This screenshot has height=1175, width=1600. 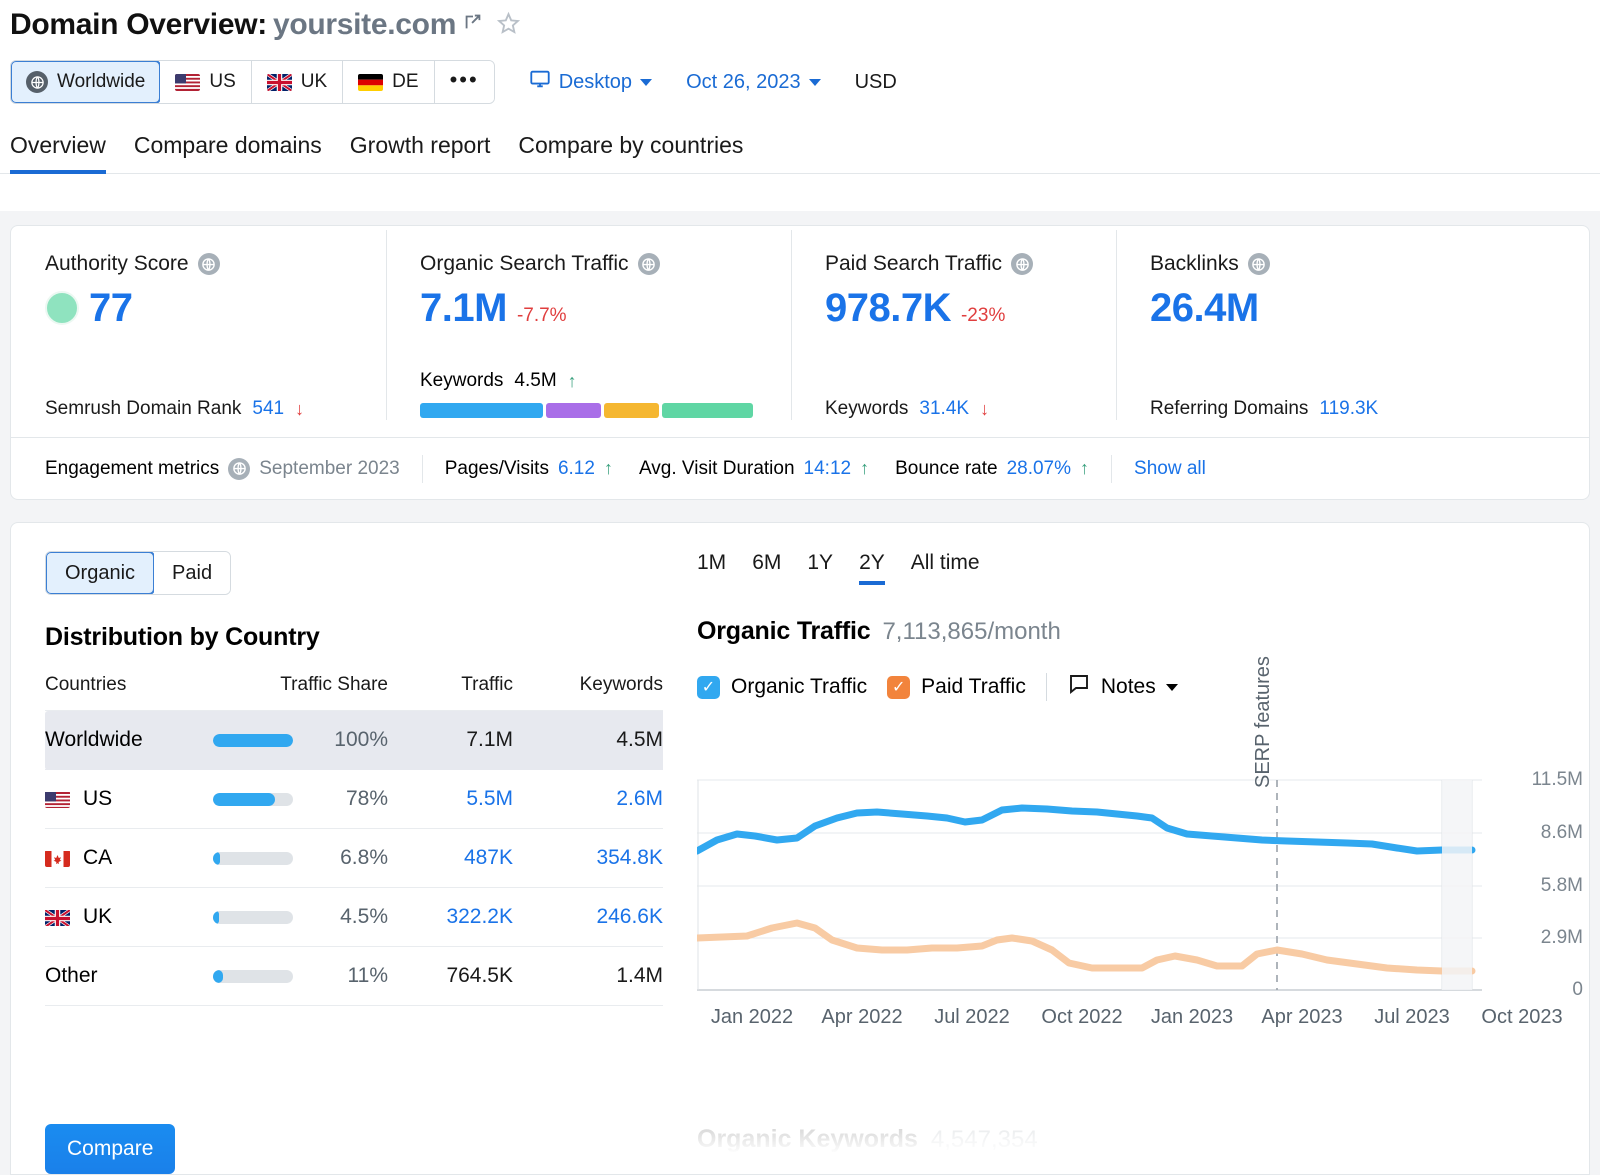 I want to click on traffic-share-pct: 100%, so click(x=361, y=739).